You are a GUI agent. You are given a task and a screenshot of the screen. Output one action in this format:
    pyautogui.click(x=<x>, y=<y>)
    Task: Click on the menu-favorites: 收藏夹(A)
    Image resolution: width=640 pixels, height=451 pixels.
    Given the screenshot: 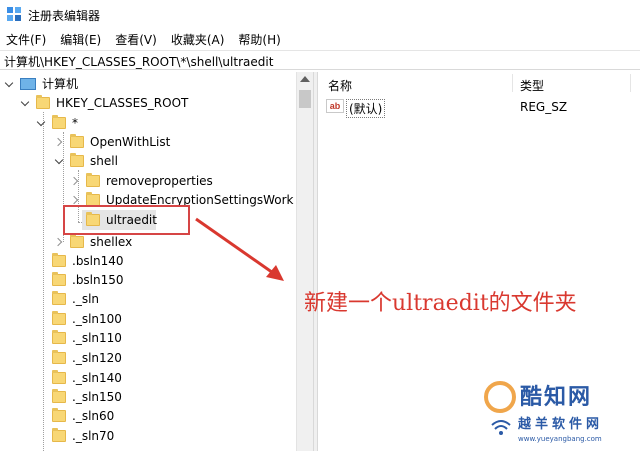 What is the action you would take?
    pyautogui.click(x=198, y=39)
    